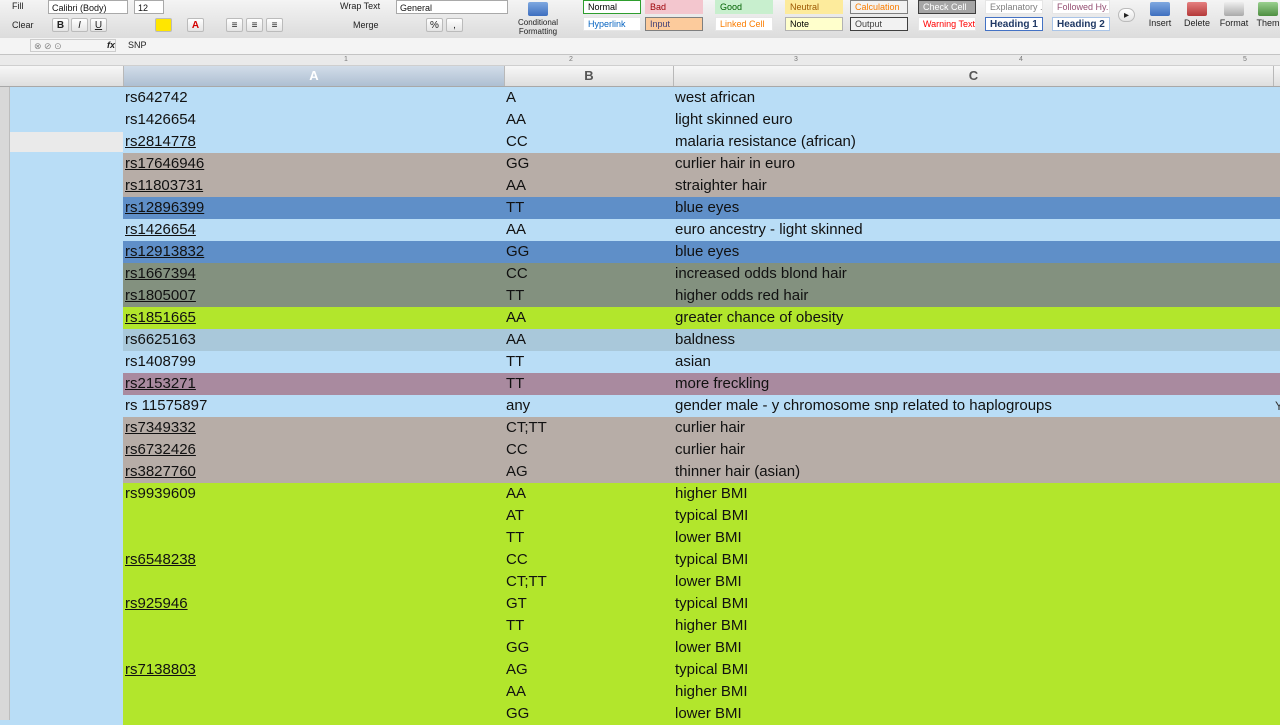 The height and width of the screenshot is (725, 1280). What do you see at coordinates (975, 230) in the screenshot?
I see `cell-trait: euro ancestry - light skinned` at bounding box center [975, 230].